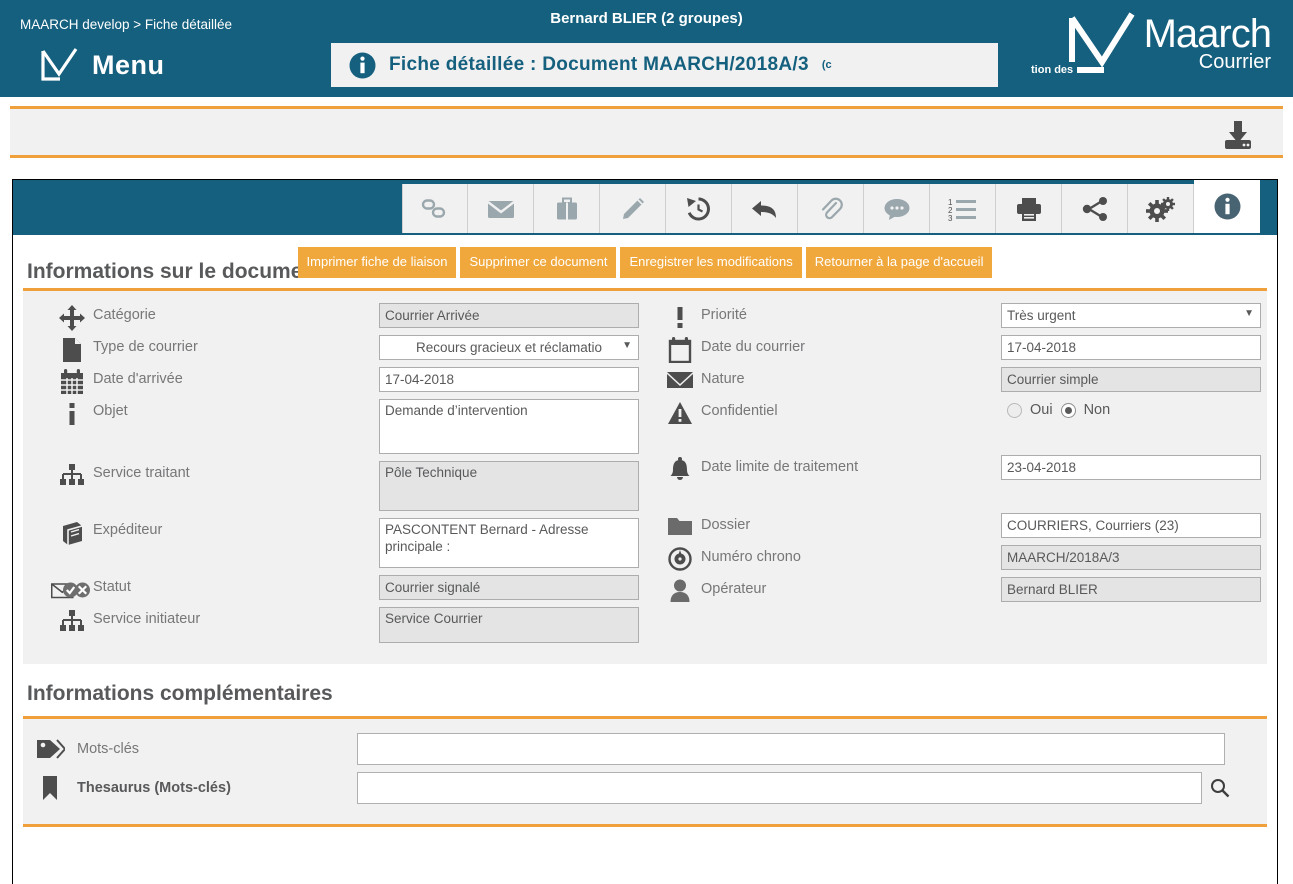  I want to click on menu-button: Menu, so click(102, 65).